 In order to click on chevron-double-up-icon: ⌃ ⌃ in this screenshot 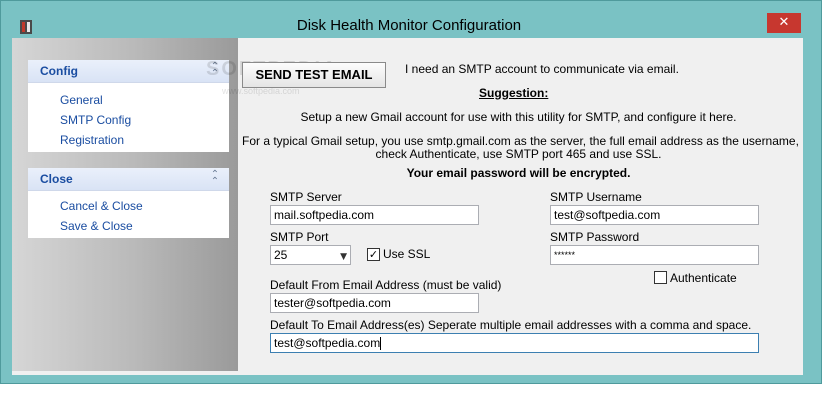, I will do `click(215, 178)`.